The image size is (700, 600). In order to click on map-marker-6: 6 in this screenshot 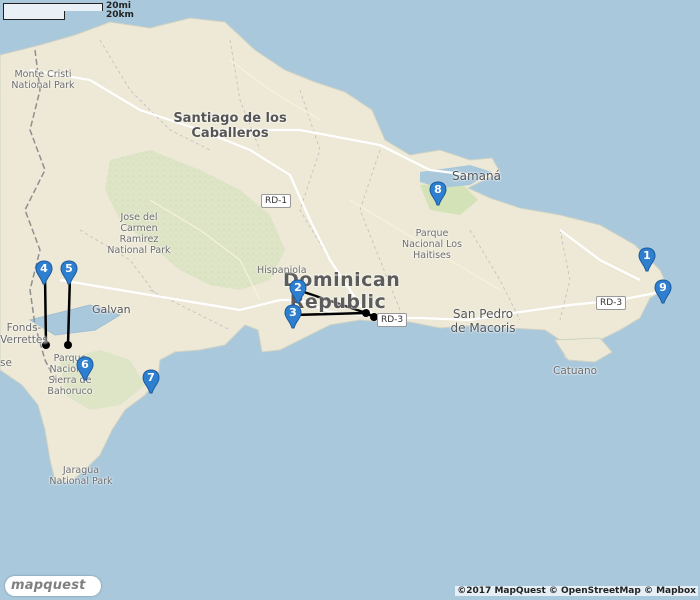, I will do `click(87, 370)`.